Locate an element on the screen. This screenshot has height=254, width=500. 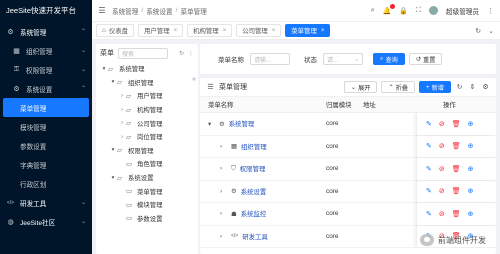
sidebar-item: 参数设置 is located at coordinates (46, 145).